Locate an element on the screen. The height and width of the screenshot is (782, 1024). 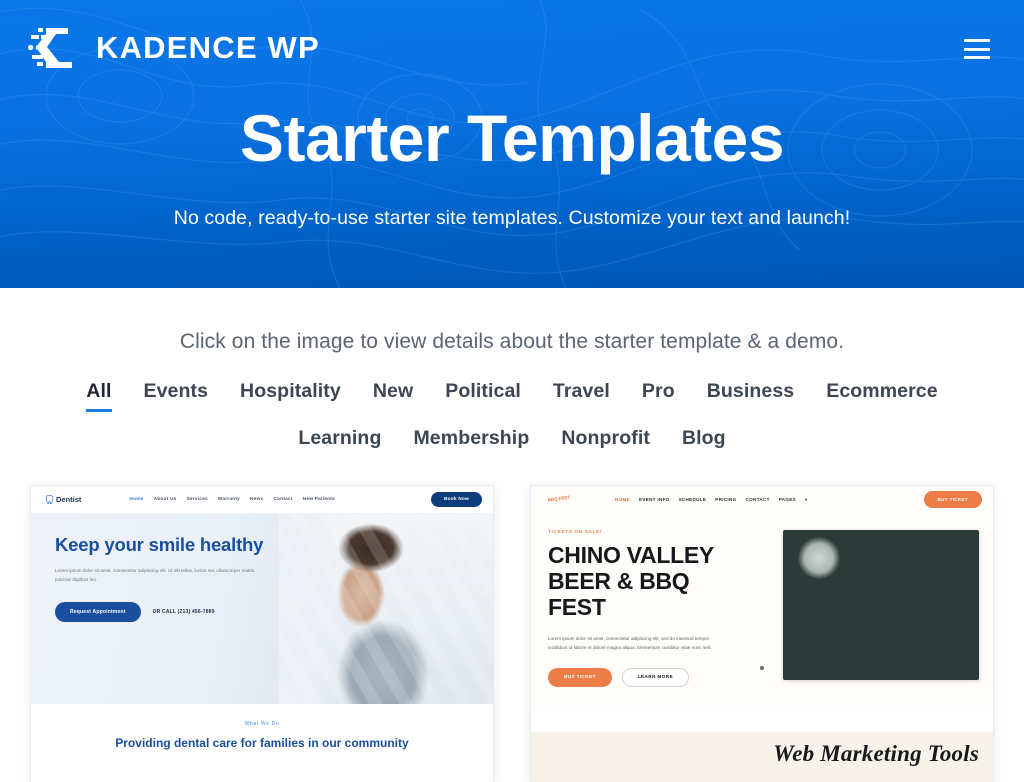
filter-tab-hospitality: Hospitality is located at coordinates (290, 396).